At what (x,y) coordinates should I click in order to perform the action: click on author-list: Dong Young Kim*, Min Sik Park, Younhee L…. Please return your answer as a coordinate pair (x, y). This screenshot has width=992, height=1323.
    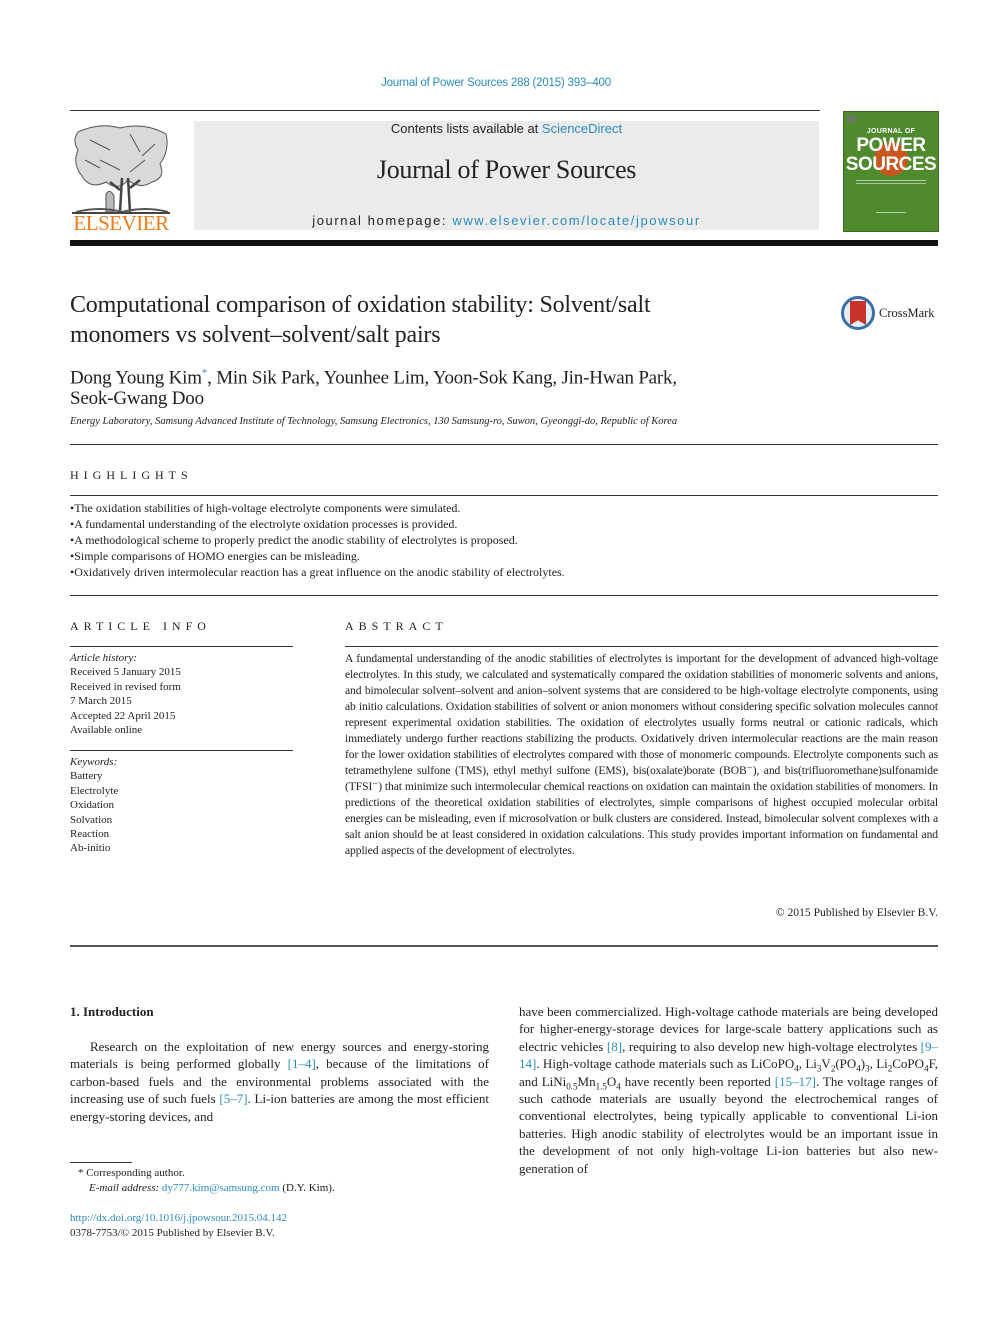
    Looking at the image, I should click on (450, 386).